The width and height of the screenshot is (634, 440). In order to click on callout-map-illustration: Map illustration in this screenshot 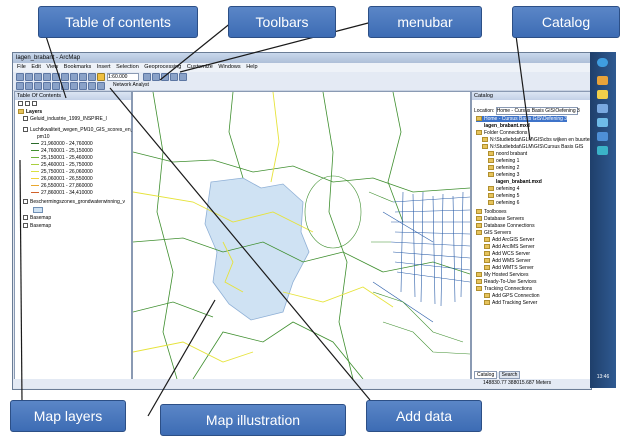, I will do `click(253, 420)`.